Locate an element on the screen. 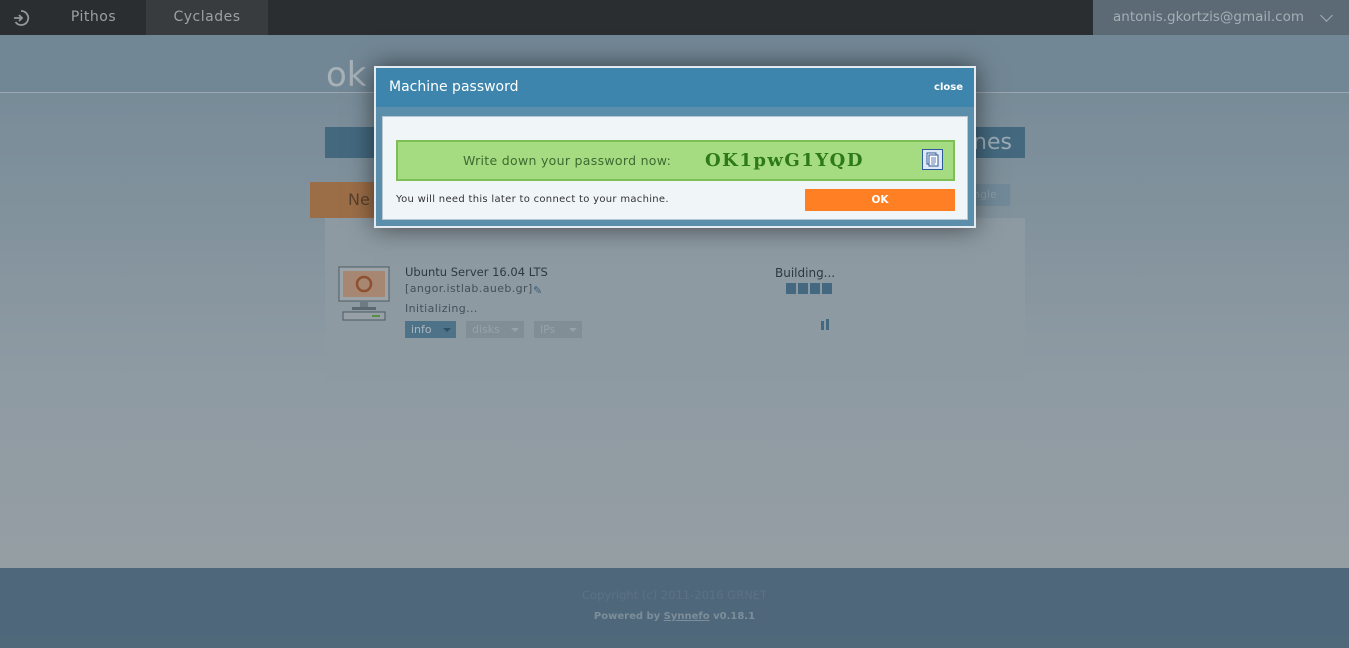  password-value: OK1pwG1YQD is located at coordinates (784, 160).